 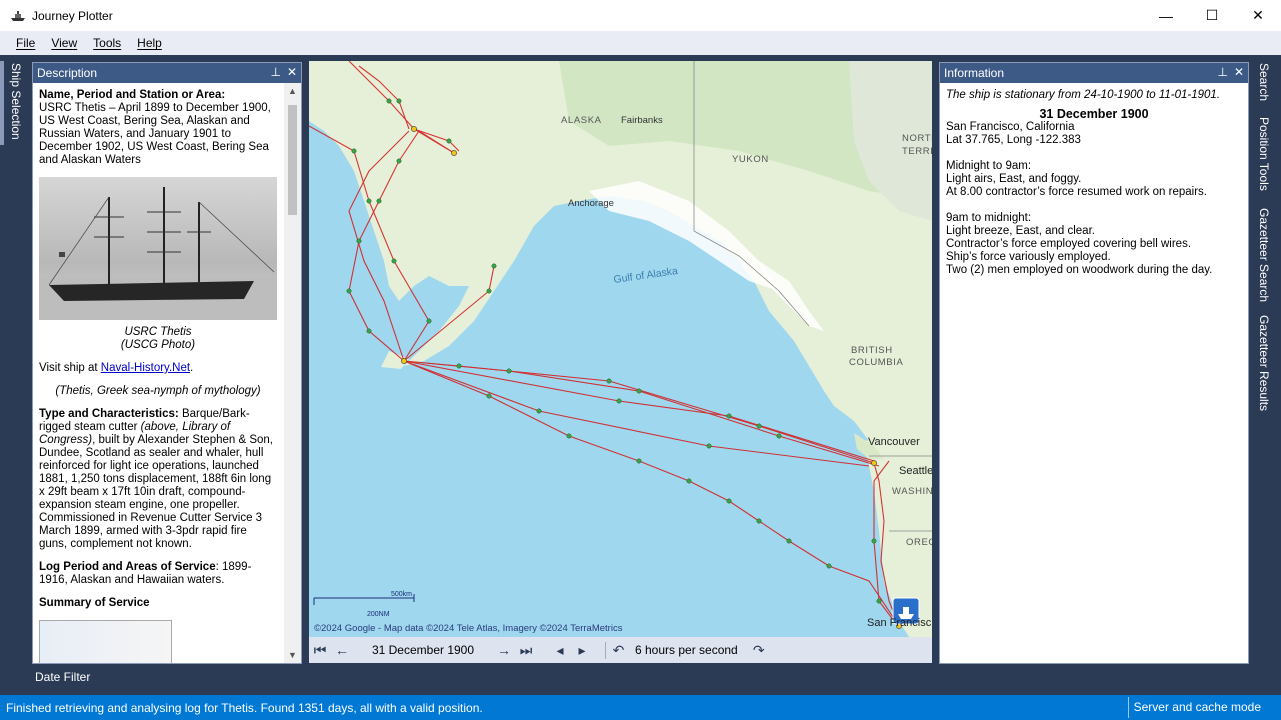 I want to click on menu-help: Help, so click(x=149, y=43).